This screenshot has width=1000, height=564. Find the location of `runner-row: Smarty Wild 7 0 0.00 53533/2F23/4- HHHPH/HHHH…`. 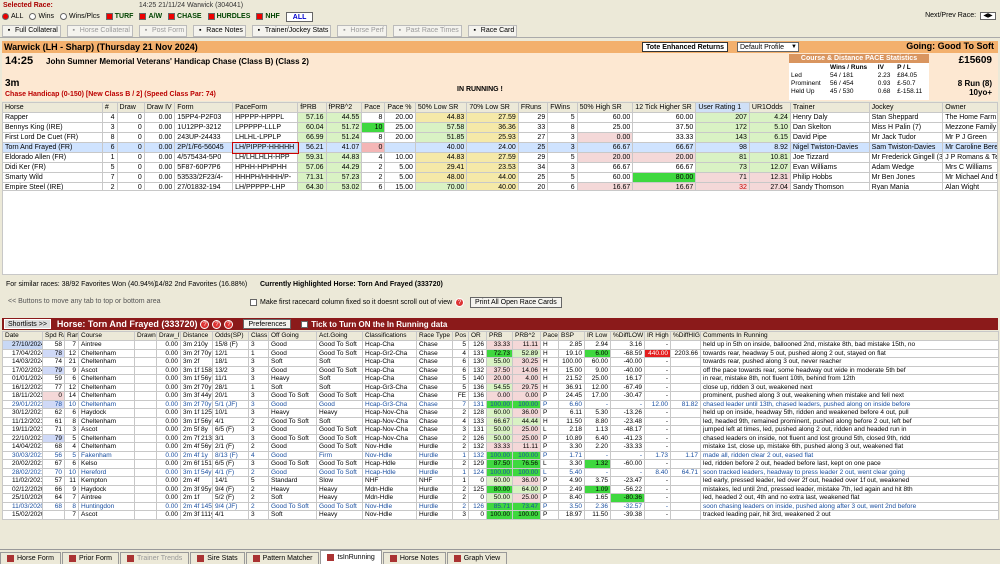

runner-row: Smarty Wild 7 0 0.00 53533/2F23/4- HHHPH/HHHH… is located at coordinates (500, 177).